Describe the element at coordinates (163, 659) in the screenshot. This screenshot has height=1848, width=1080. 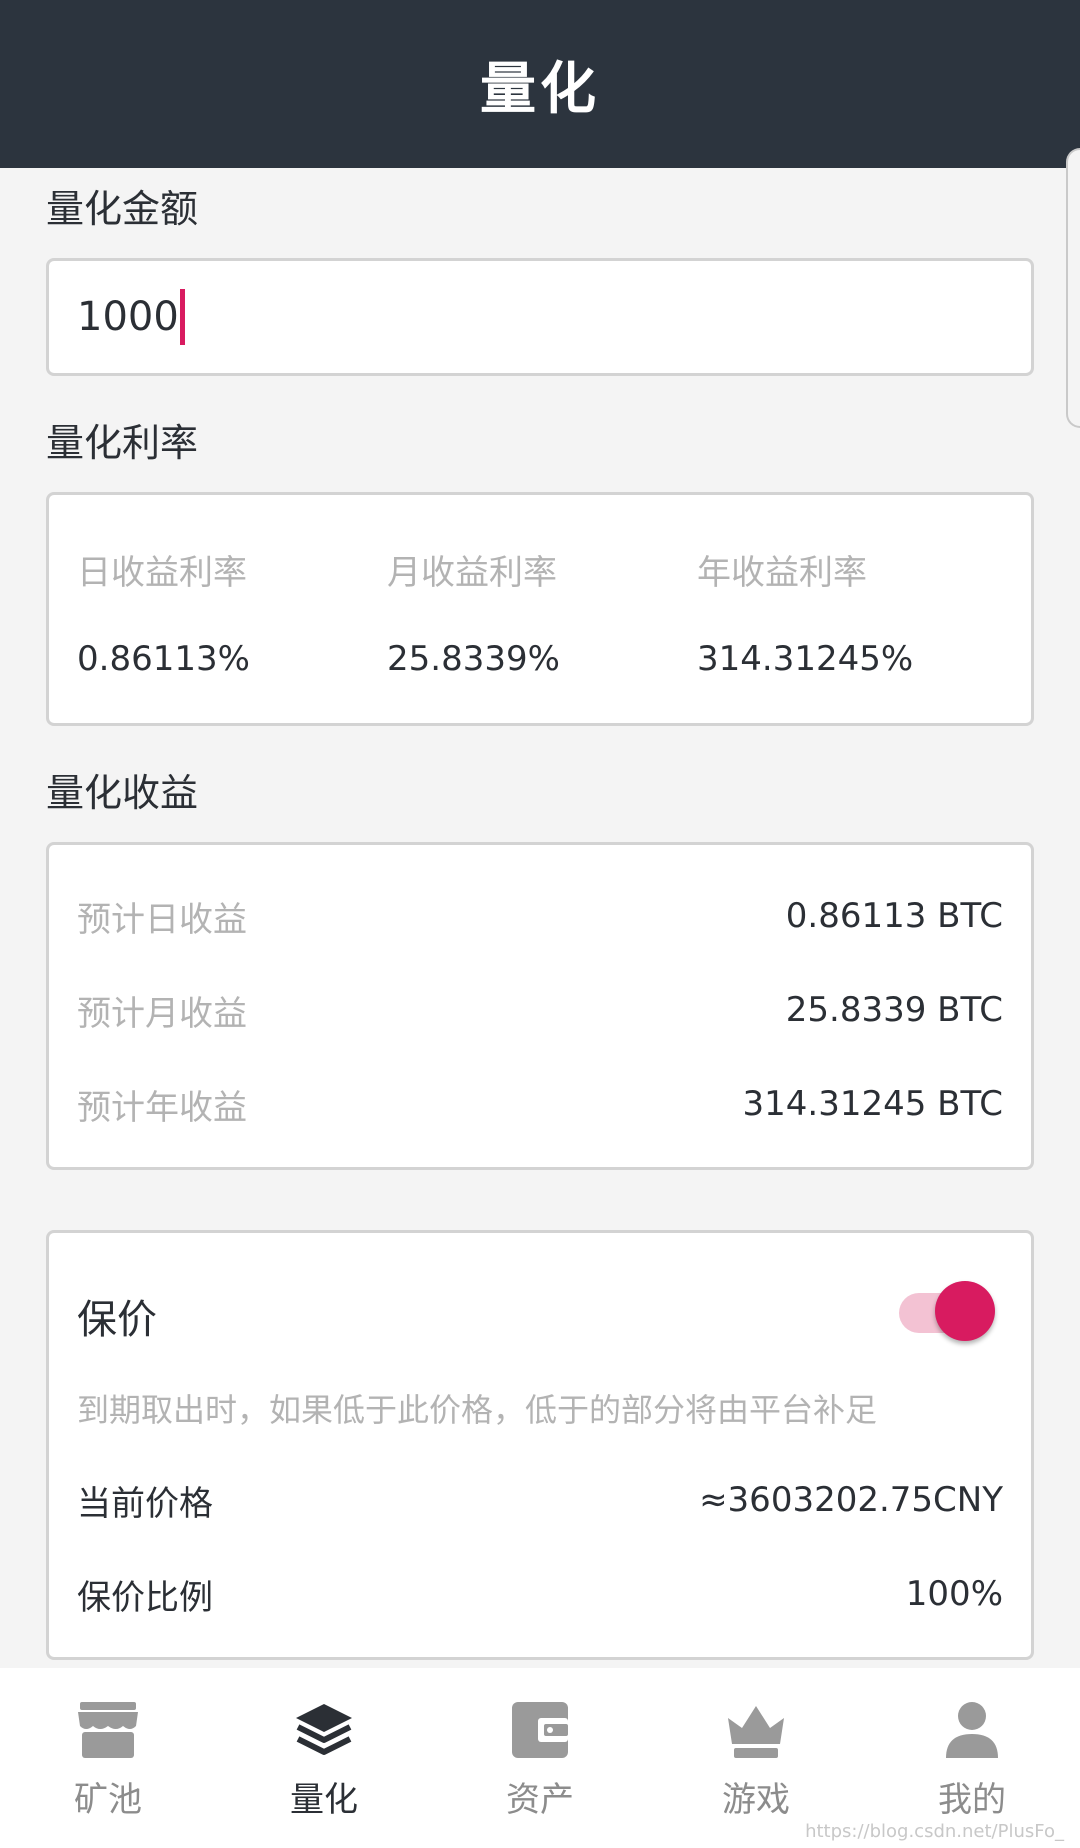
I see `rate-value: 0.86113%` at that location.